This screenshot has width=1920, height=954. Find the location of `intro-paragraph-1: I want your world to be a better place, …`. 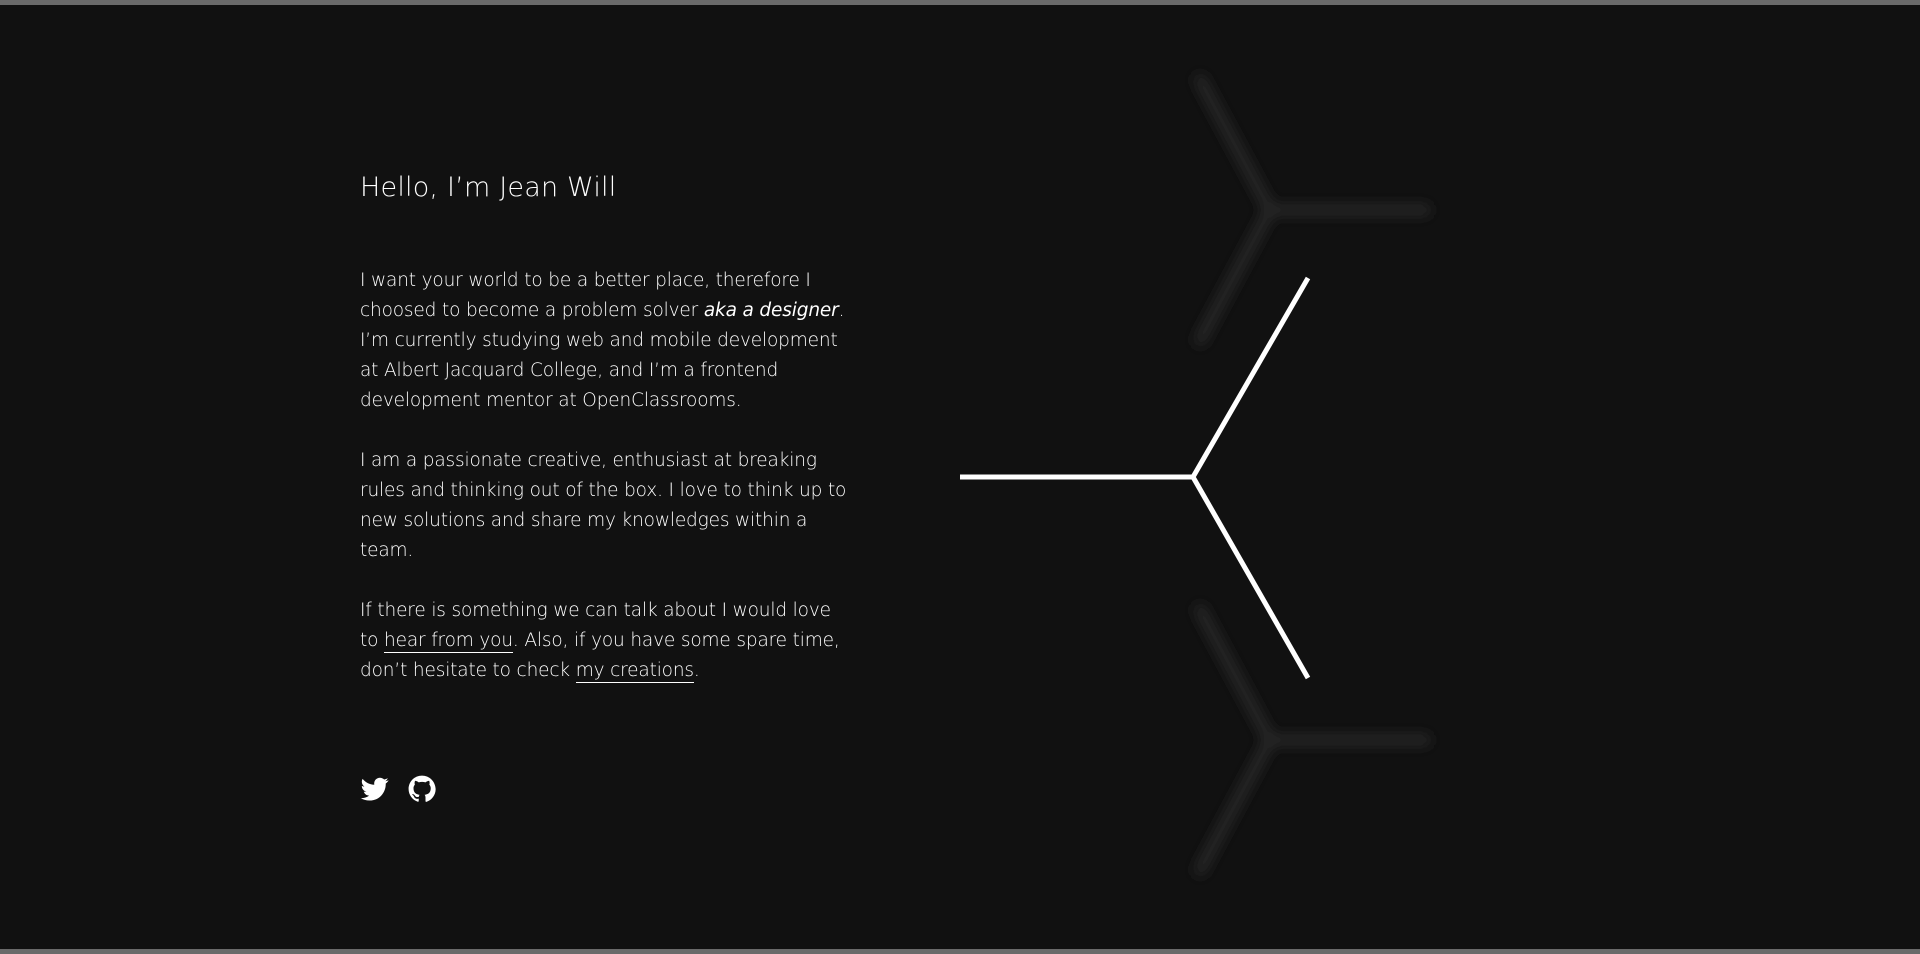

intro-paragraph-1: I want your world to be a better place, … is located at coordinates (605, 341).